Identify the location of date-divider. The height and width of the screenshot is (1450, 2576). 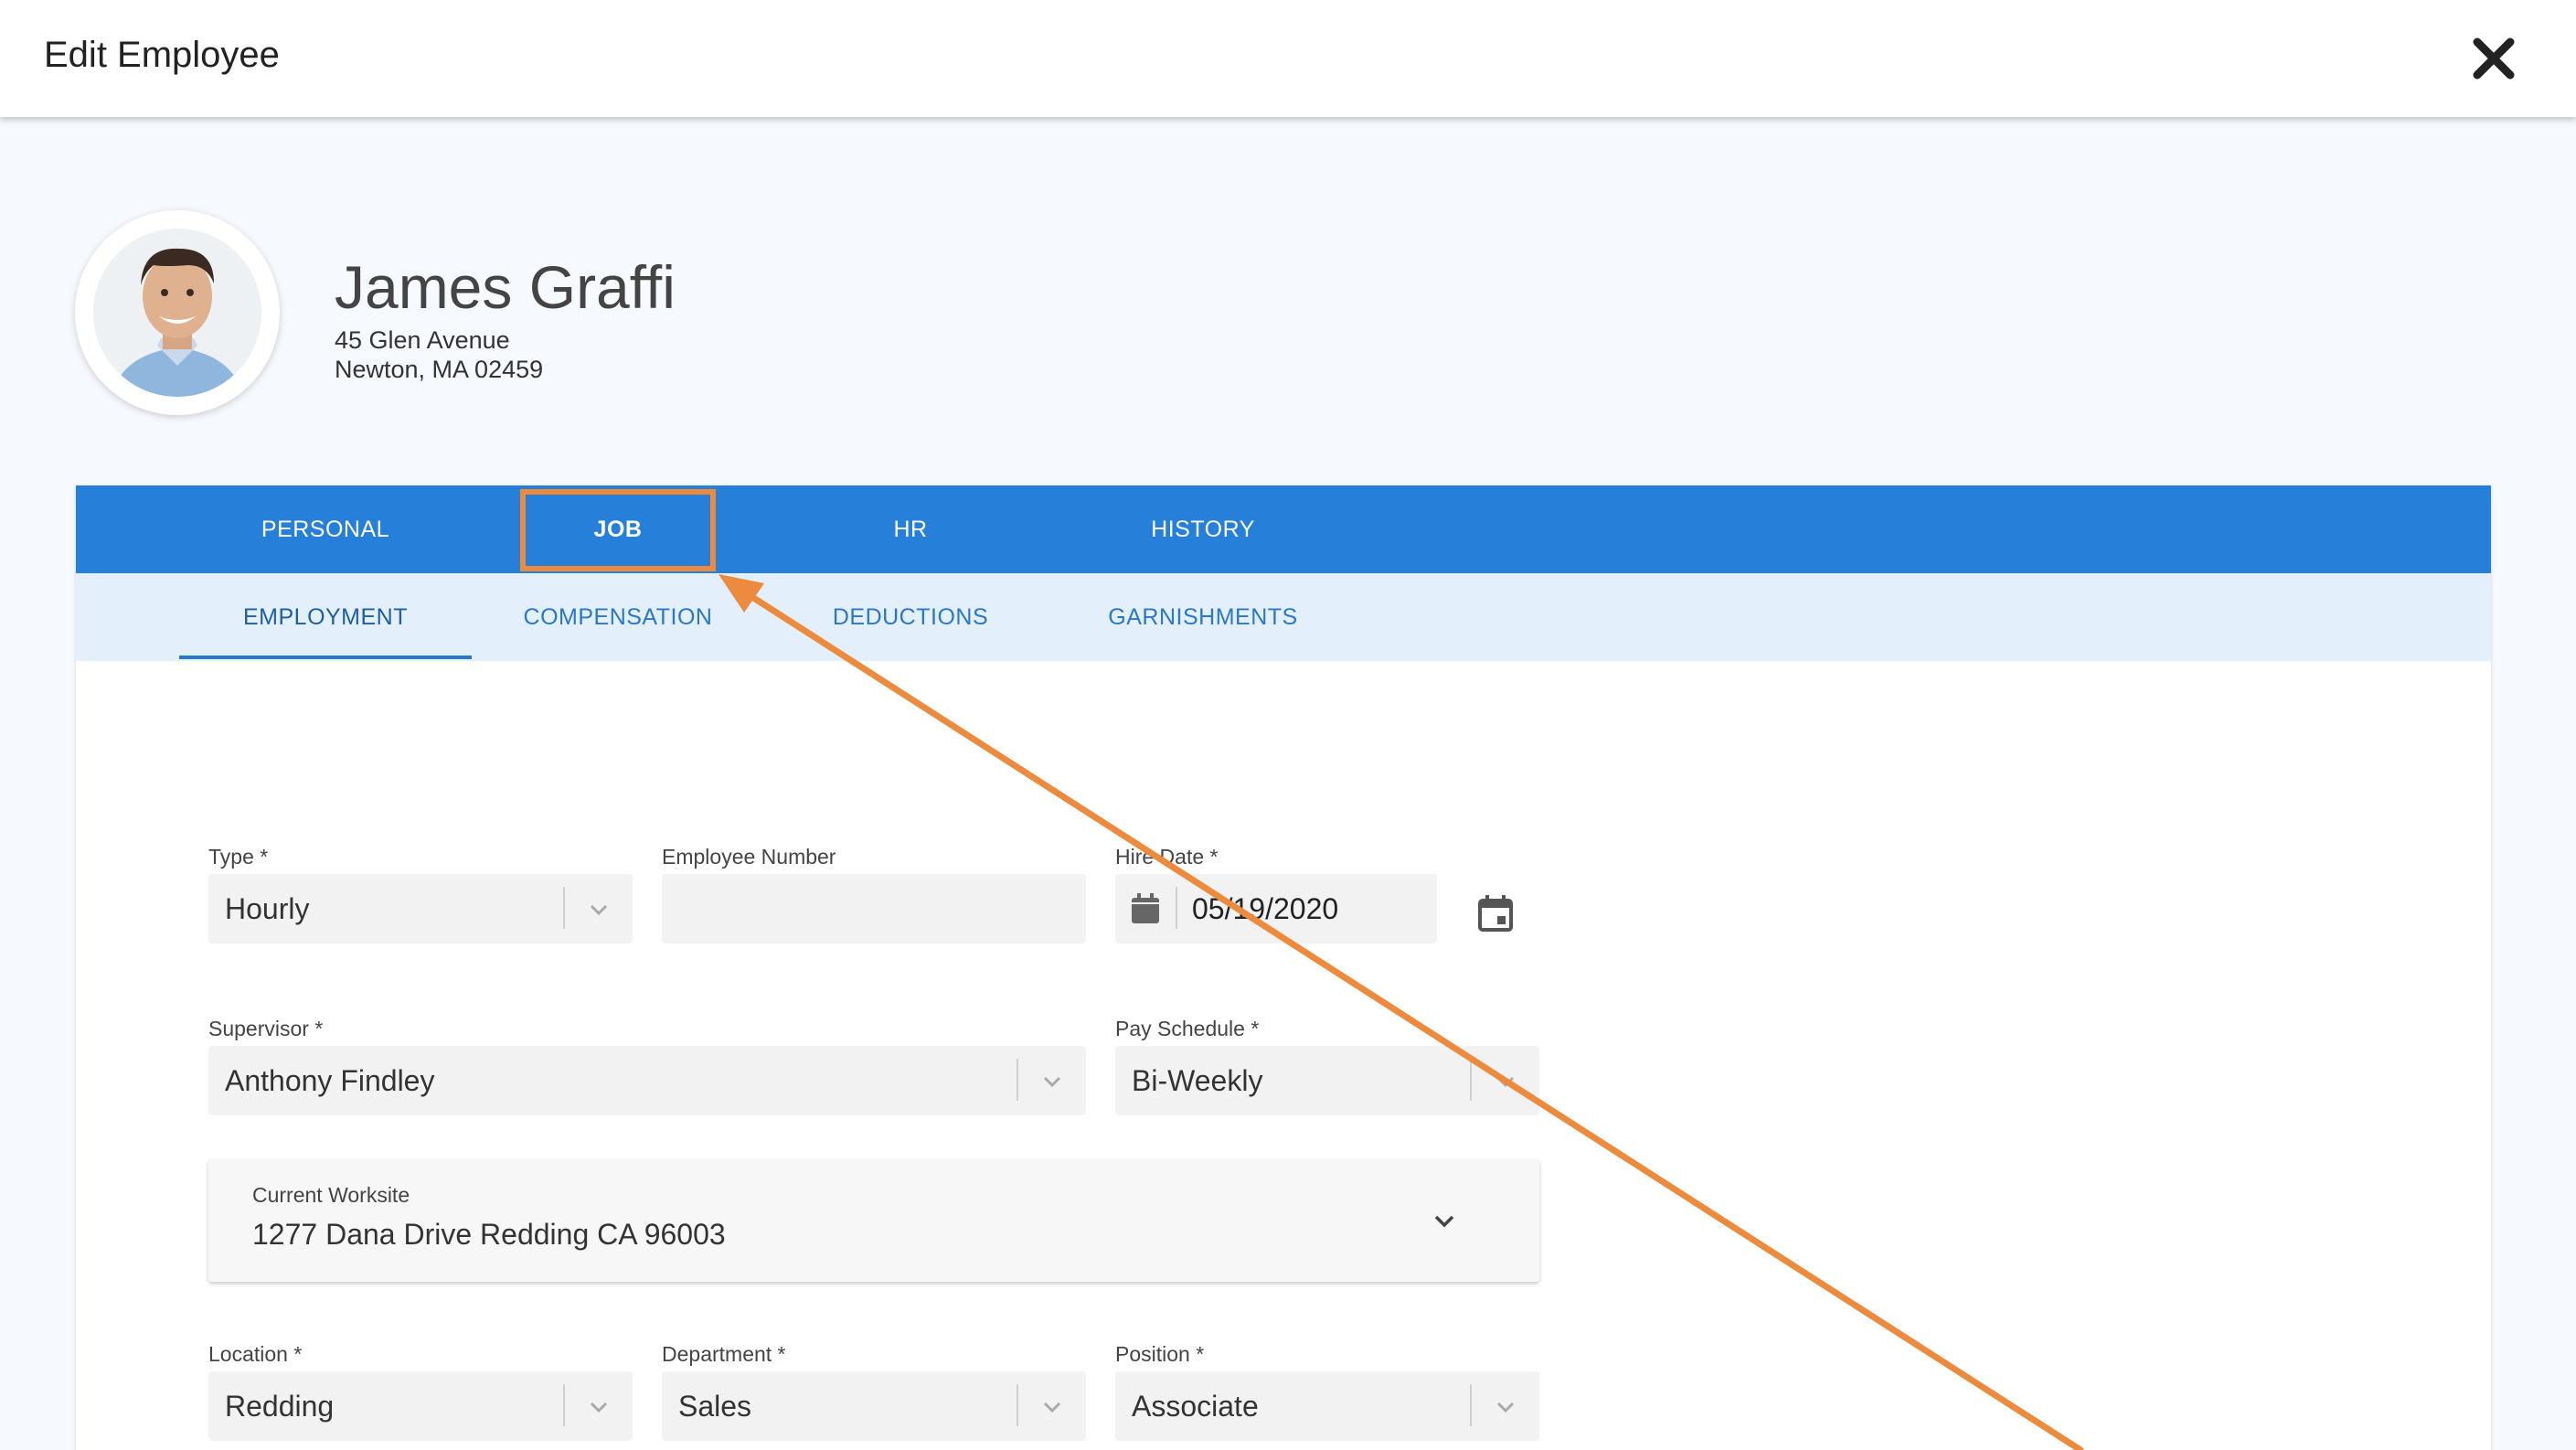
(1176, 908).